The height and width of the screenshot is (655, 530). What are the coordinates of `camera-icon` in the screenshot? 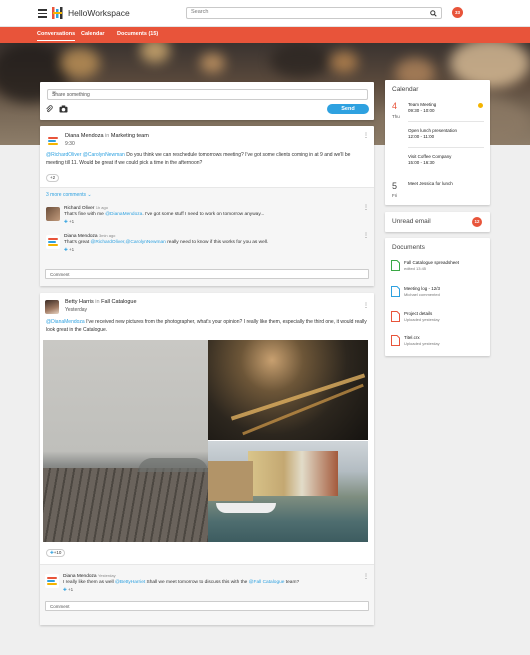 It's located at (63, 109).